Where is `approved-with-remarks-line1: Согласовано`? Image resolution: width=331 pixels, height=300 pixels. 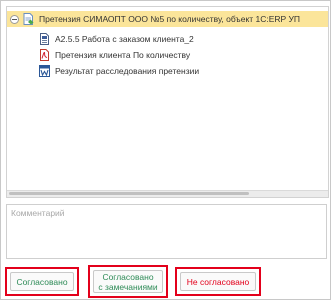
approved-with-remarks-line1: Согласовано is located at coordinates (128, 276).